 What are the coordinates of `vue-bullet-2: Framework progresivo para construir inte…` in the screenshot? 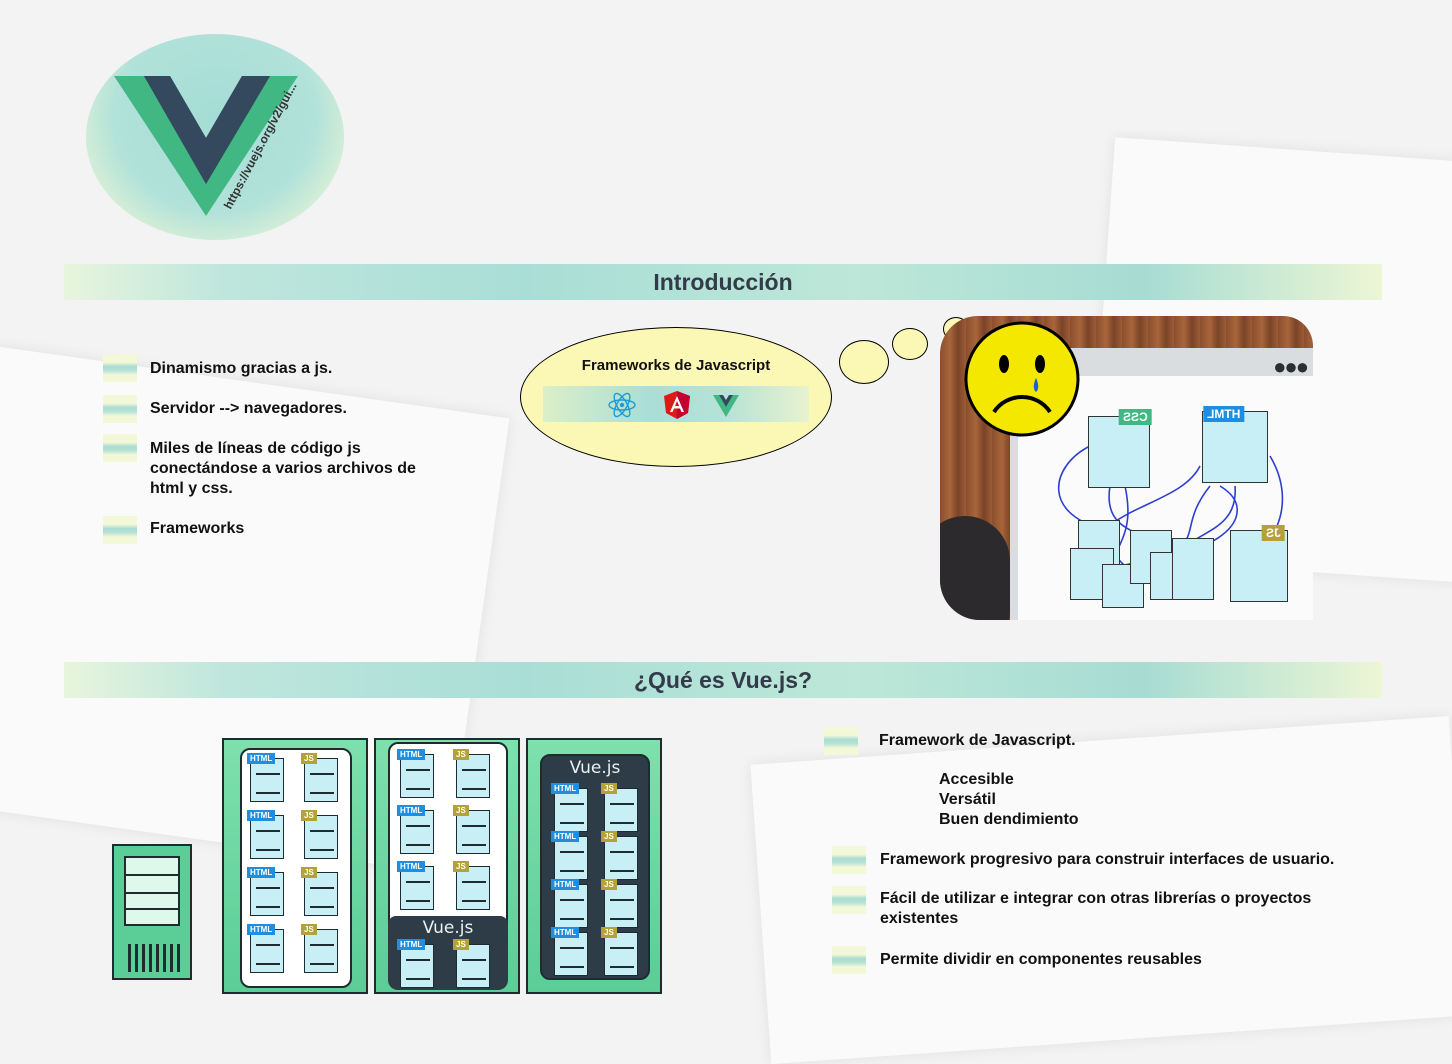 It's located at (1107, 859).